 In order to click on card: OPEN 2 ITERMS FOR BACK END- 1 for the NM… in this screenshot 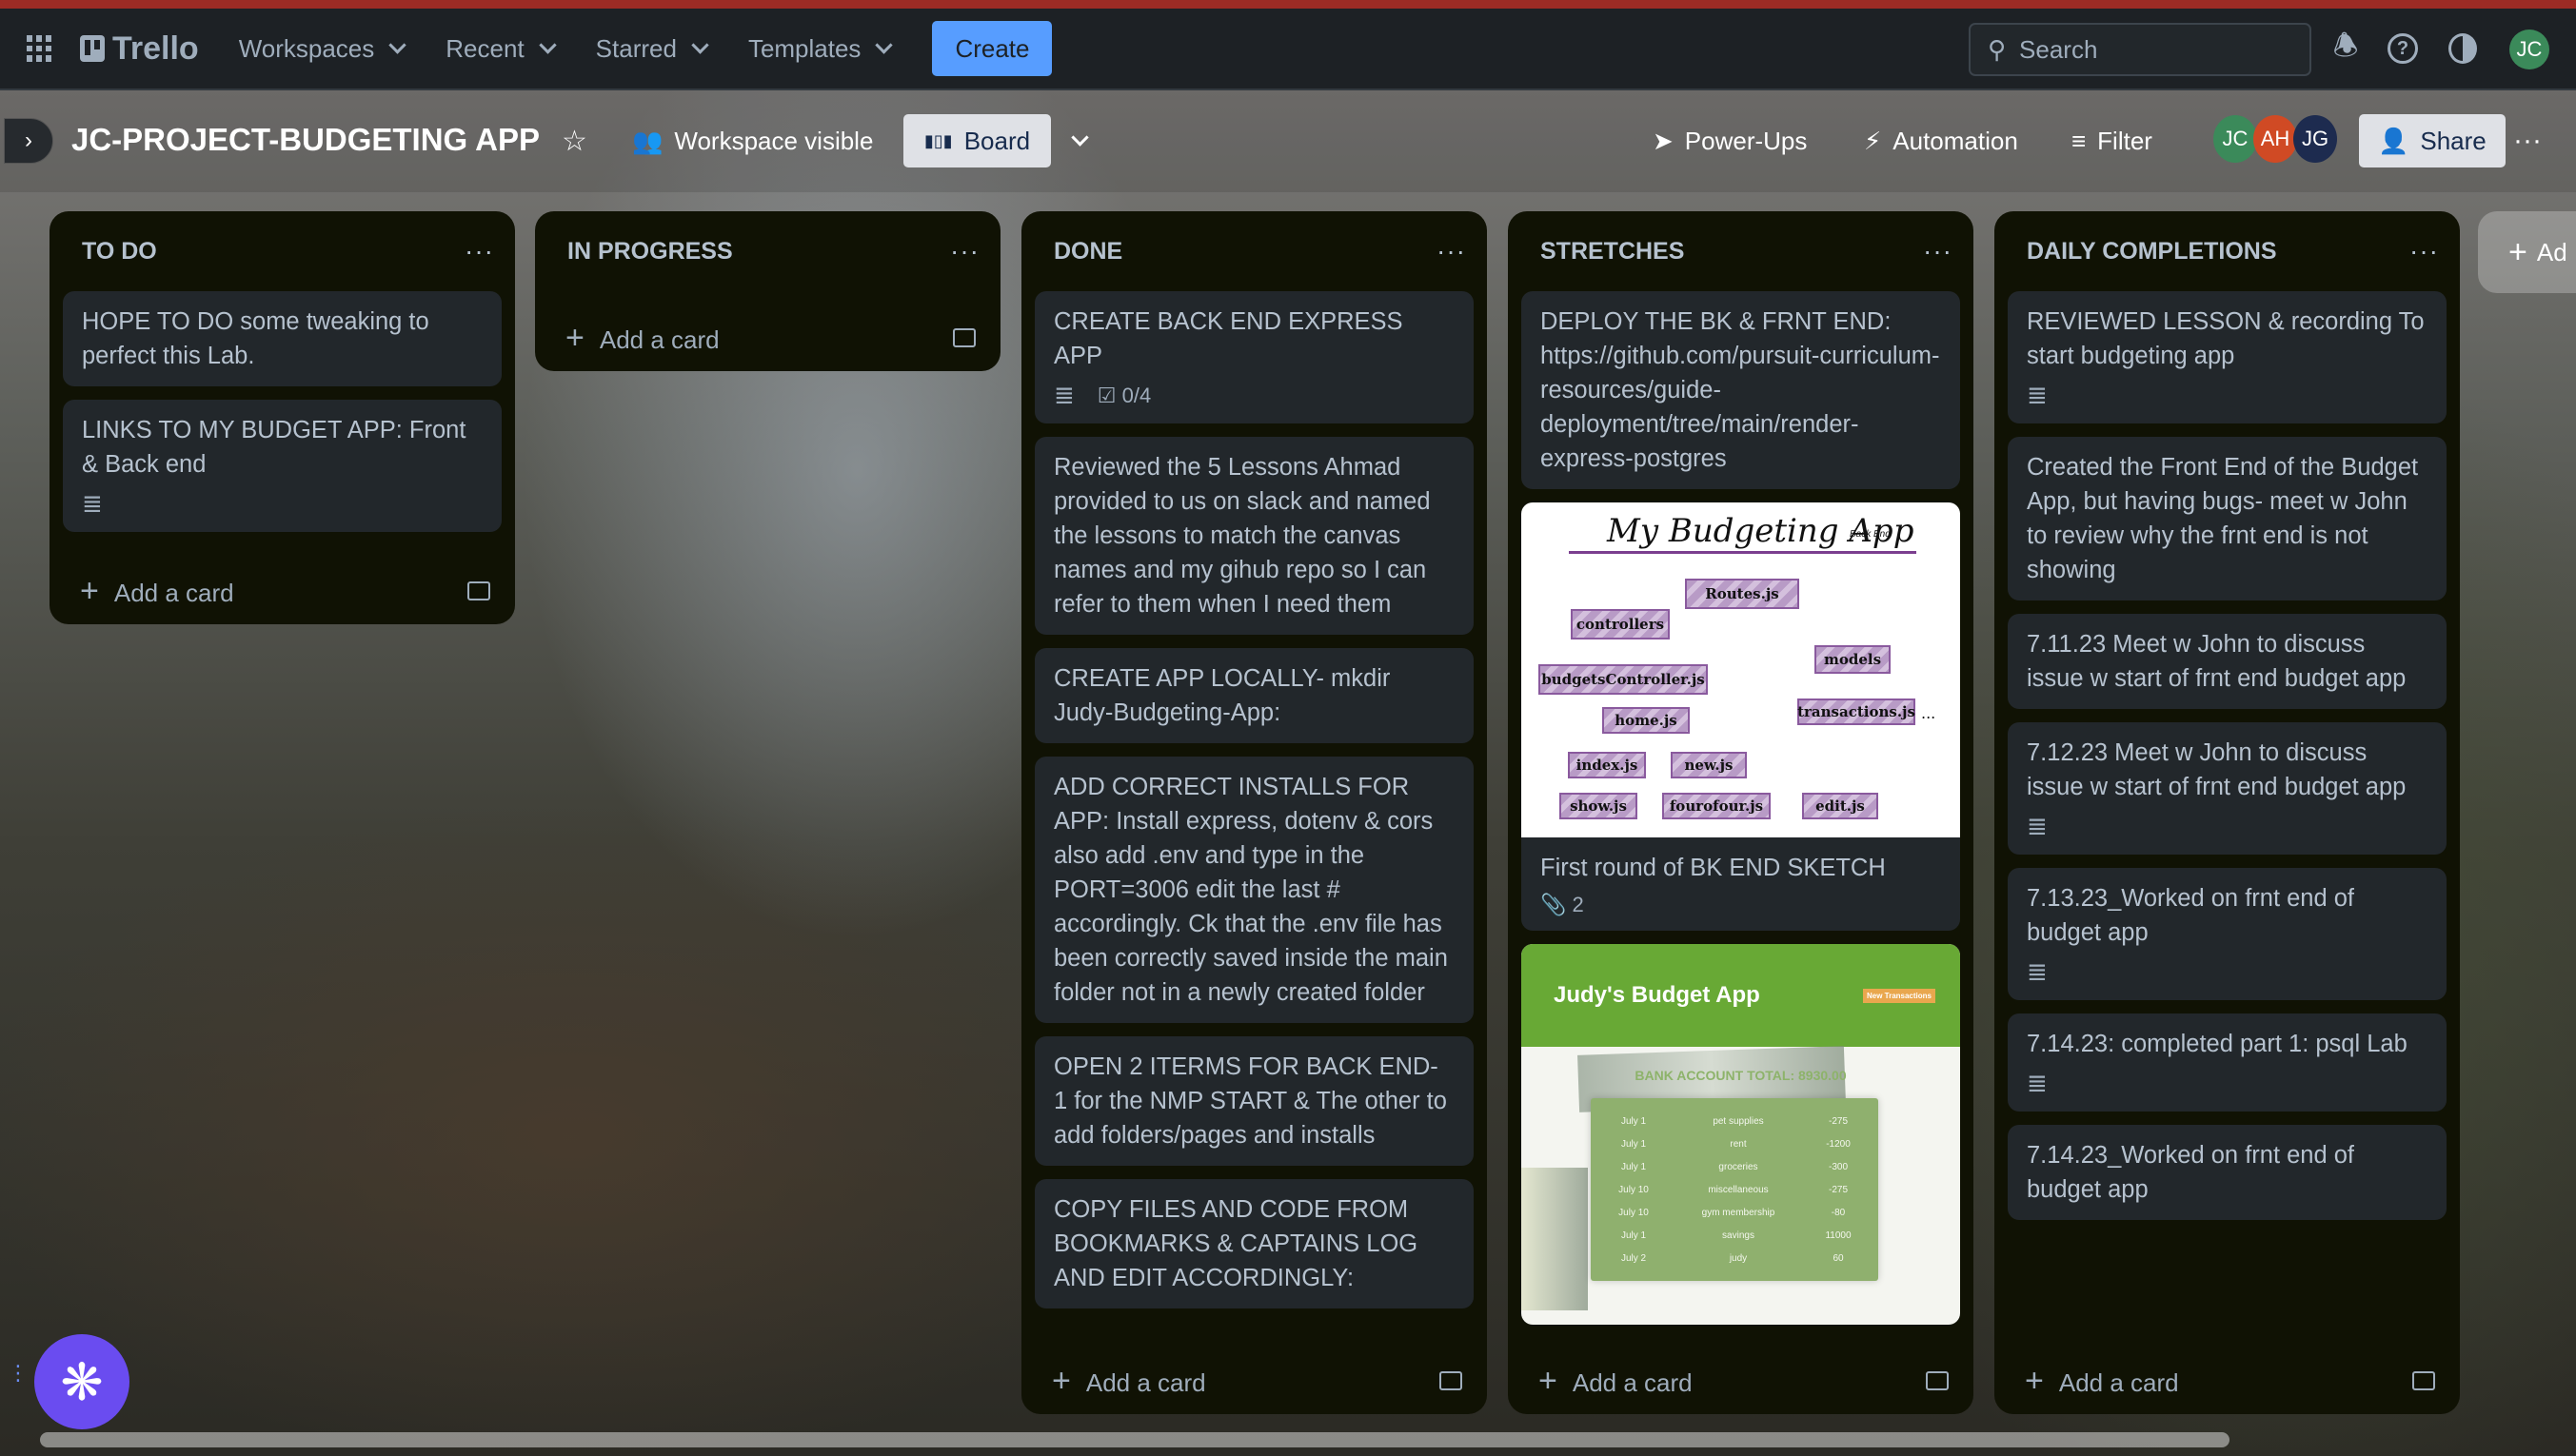, I will do `click(1254, 1101)`.